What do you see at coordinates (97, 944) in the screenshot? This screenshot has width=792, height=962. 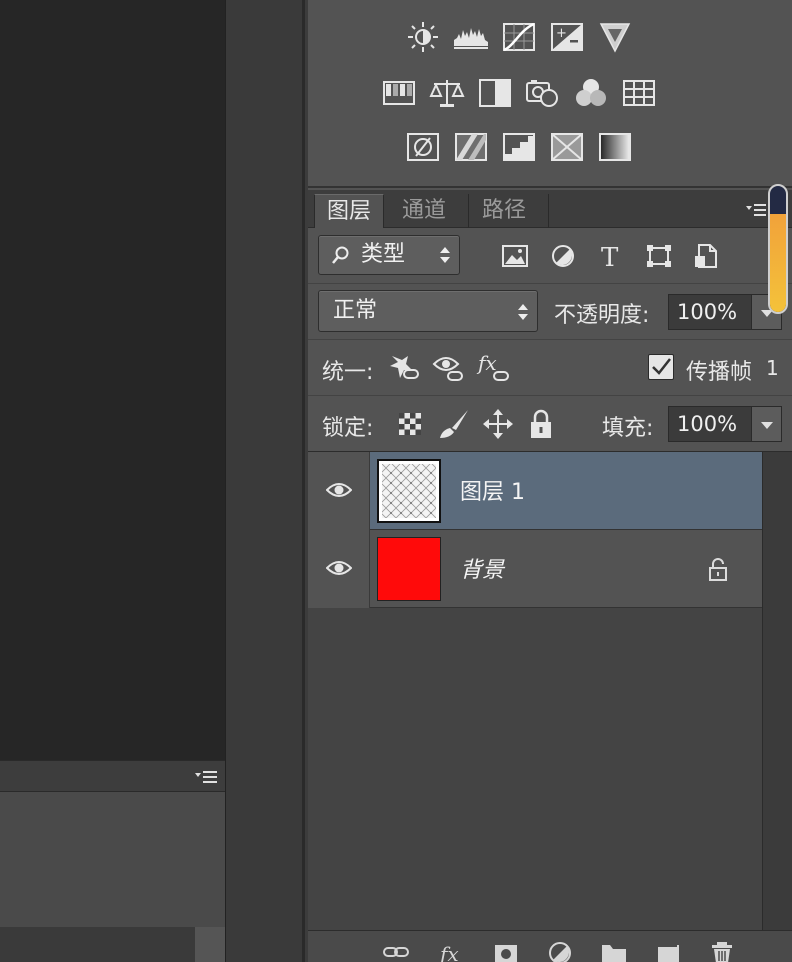 I see `left-panel-footer` at bounding box center [97, 944].